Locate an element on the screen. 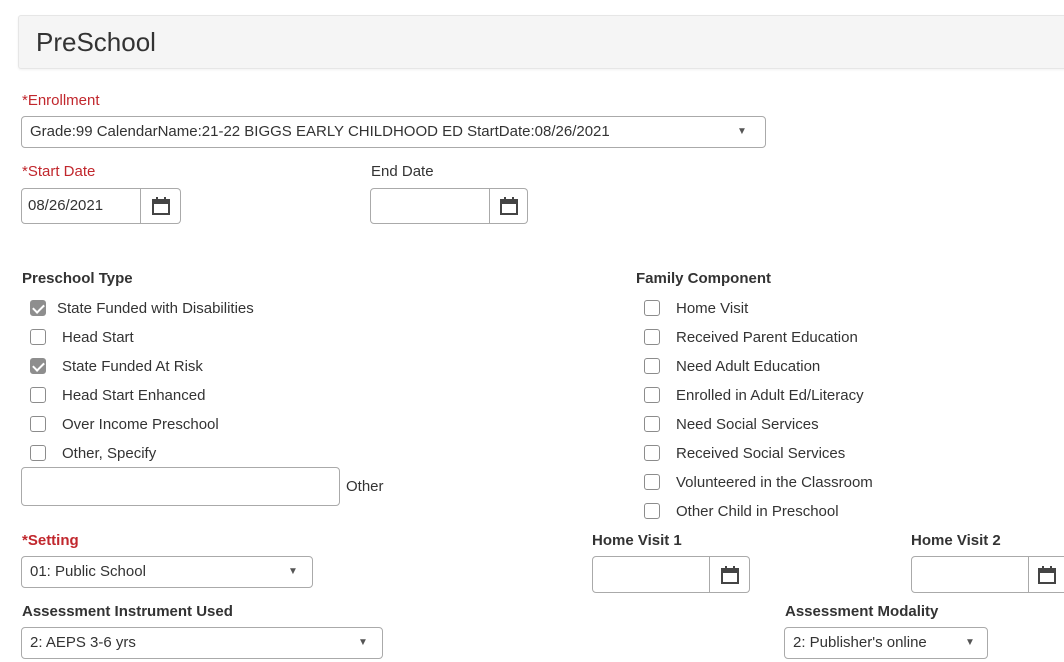  home-visit-2-input is located at coordinates (970, 574).